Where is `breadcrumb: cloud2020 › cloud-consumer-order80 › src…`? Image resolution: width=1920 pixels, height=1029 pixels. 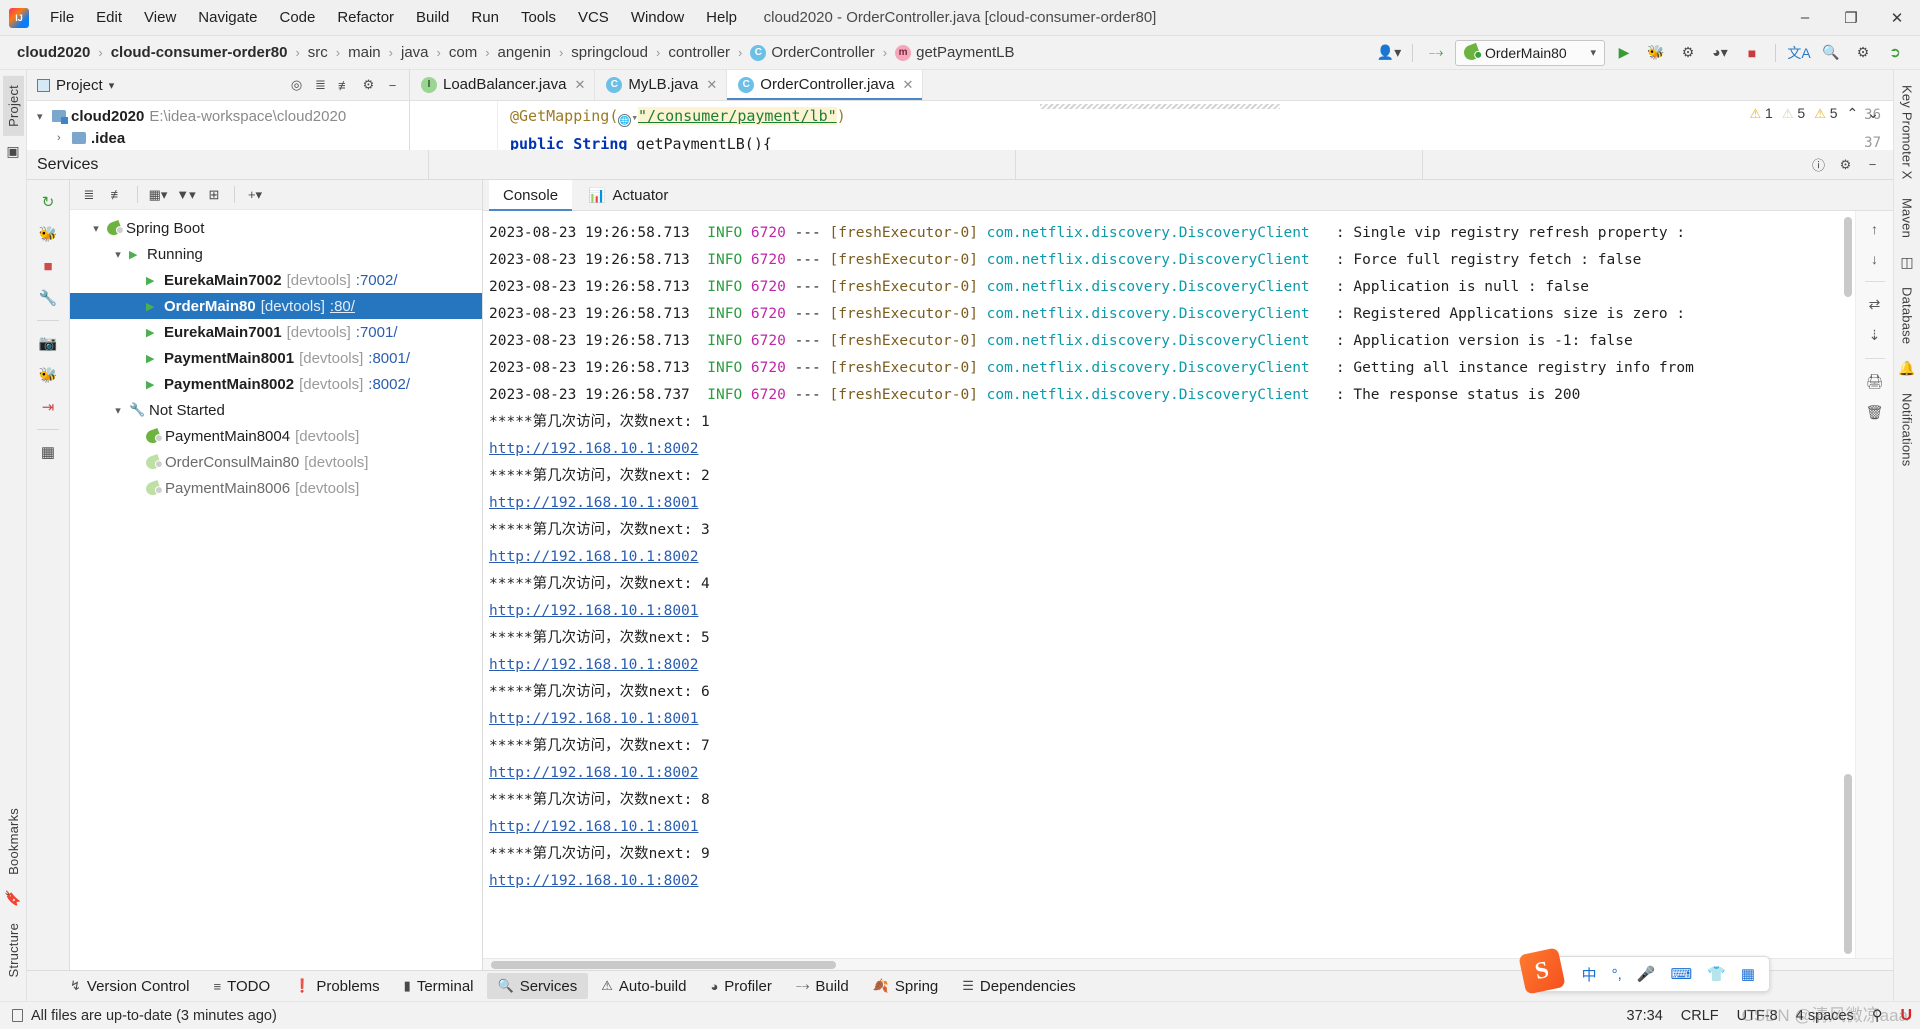 breadcrumb: cloud2020 › cloud-consumer-order80 › src… is located at coordinates (516, 52).